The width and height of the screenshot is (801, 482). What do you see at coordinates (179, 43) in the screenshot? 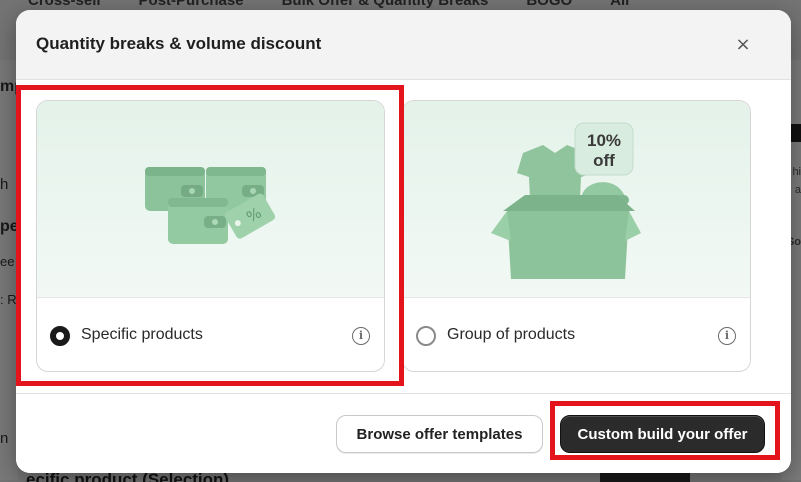
I see `modal-title: Quantity breaks & volume discount` at bounding box center [179, 43].